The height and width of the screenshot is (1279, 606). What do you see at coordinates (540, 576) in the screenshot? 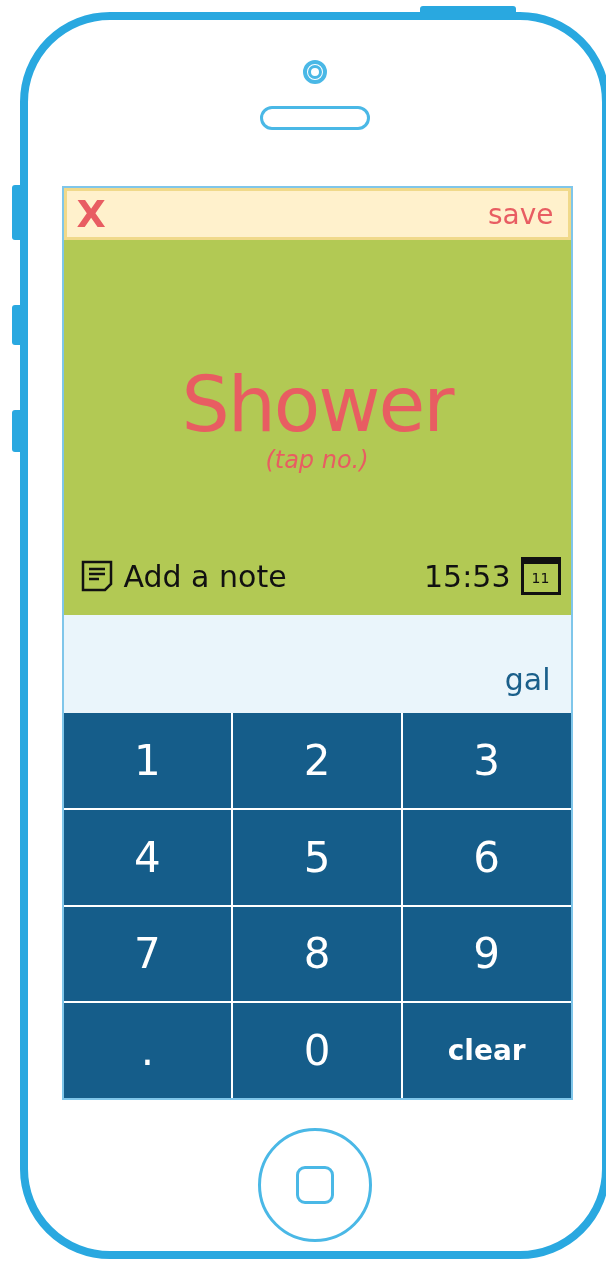
I see `calendar-icon: 11` at bounding box center [540, 576].